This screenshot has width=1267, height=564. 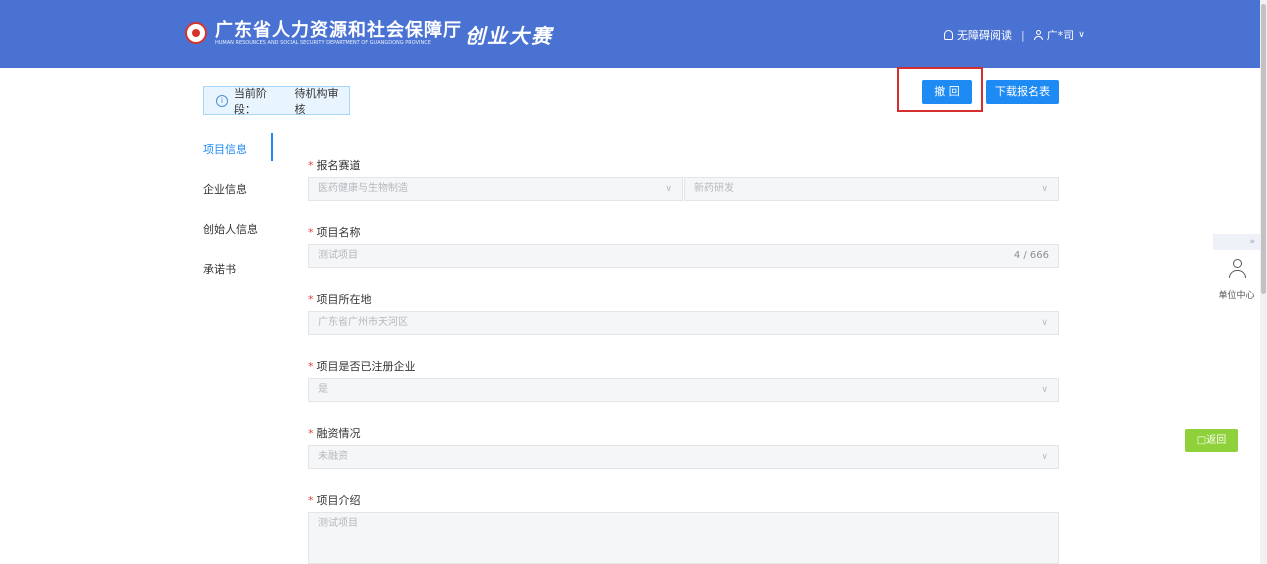 I want to click on project-name-label: * 项目名称, so click(x=334, y=232).